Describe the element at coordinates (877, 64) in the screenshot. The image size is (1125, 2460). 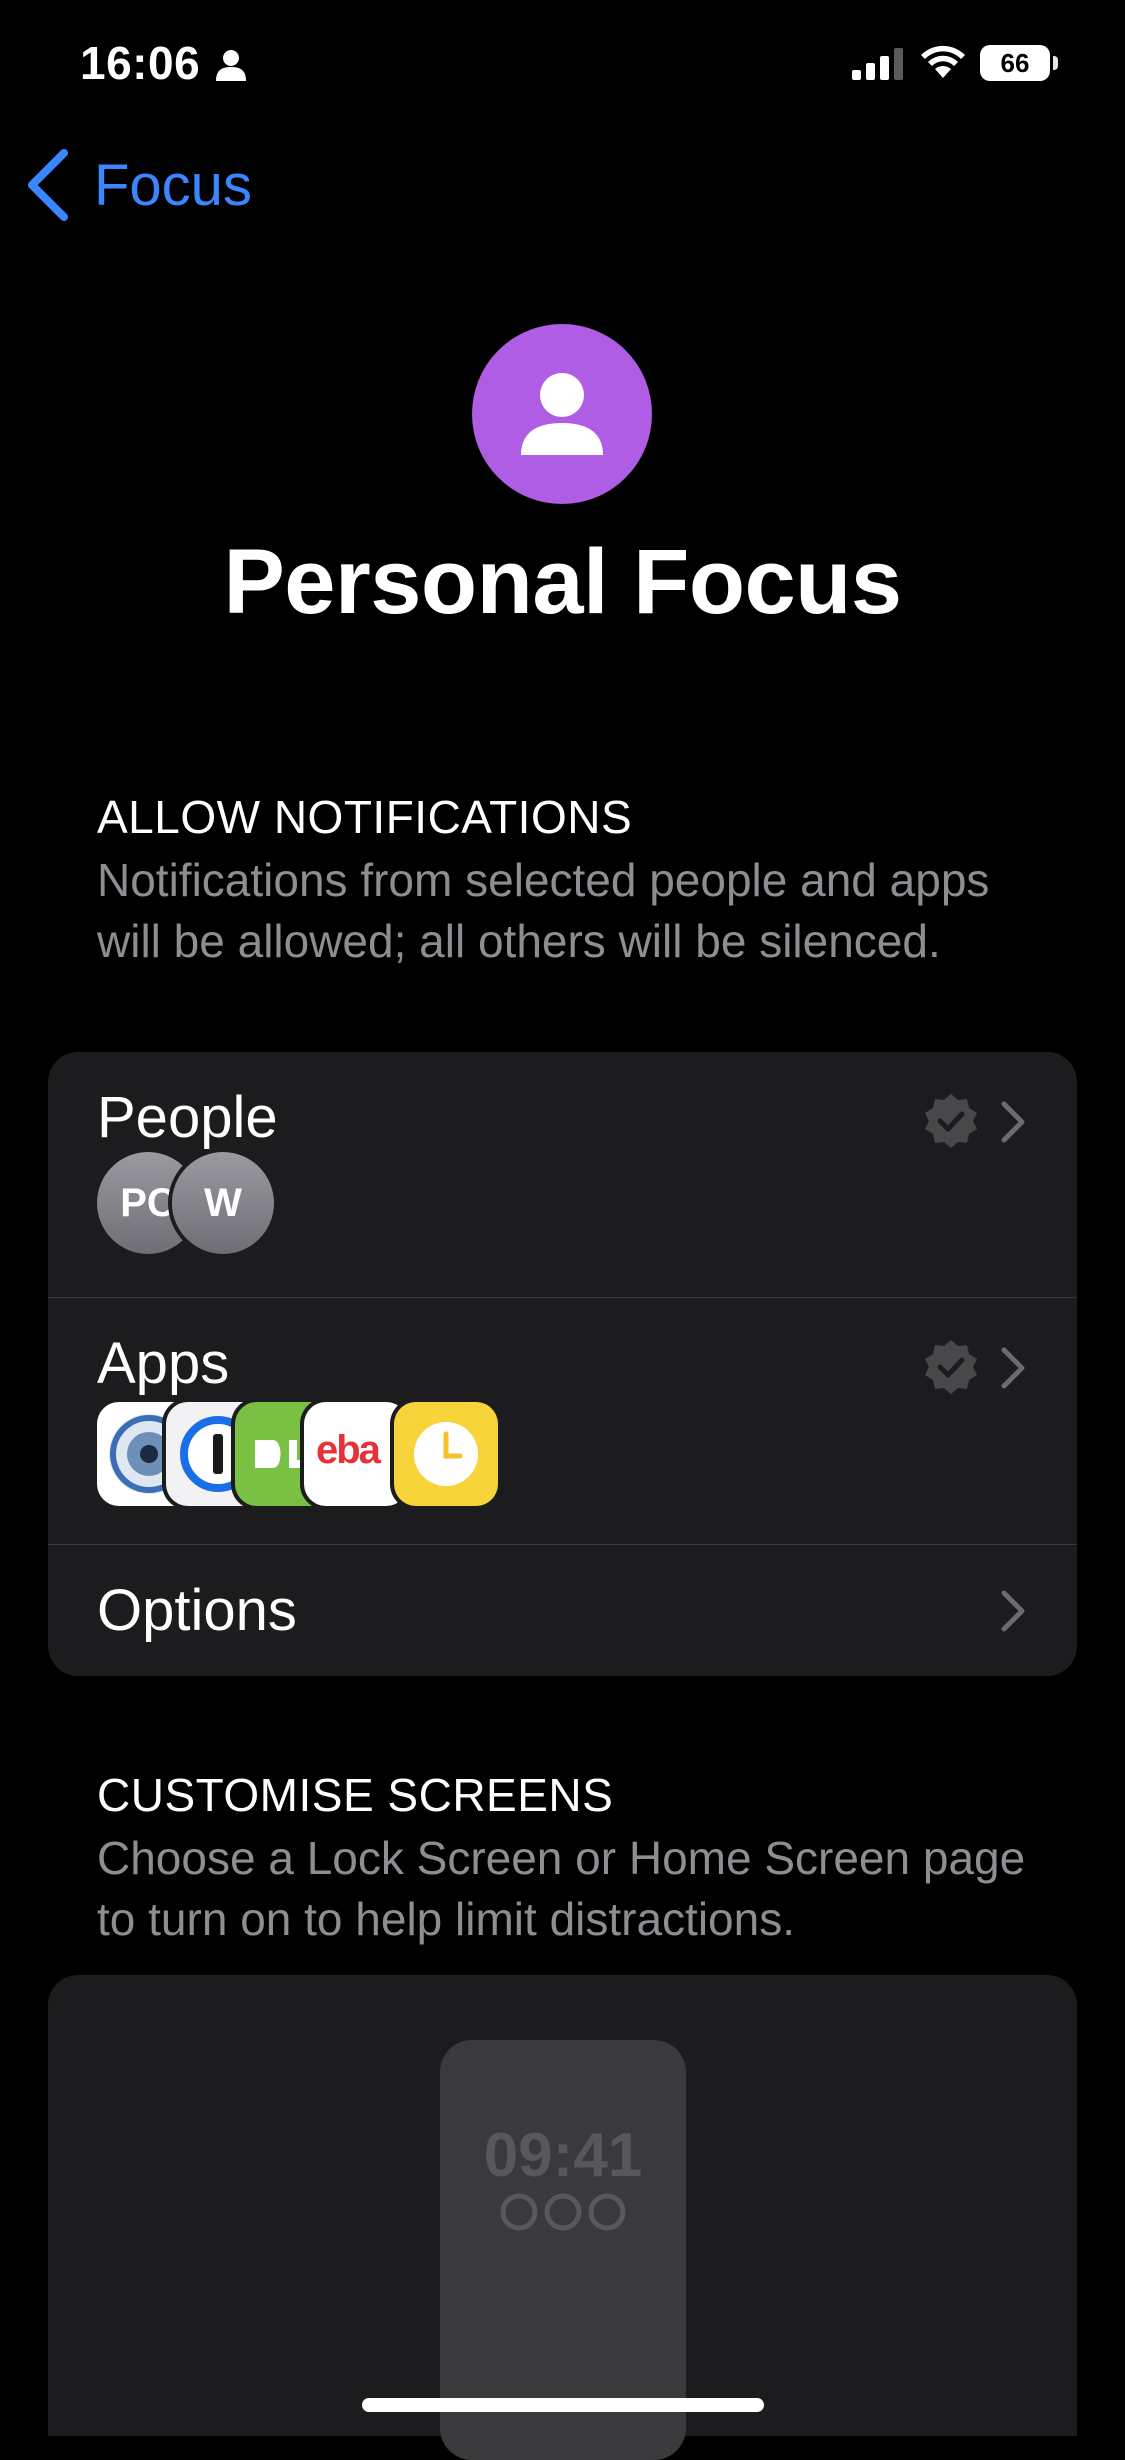
I see `cellular-signal-icon` at that location.